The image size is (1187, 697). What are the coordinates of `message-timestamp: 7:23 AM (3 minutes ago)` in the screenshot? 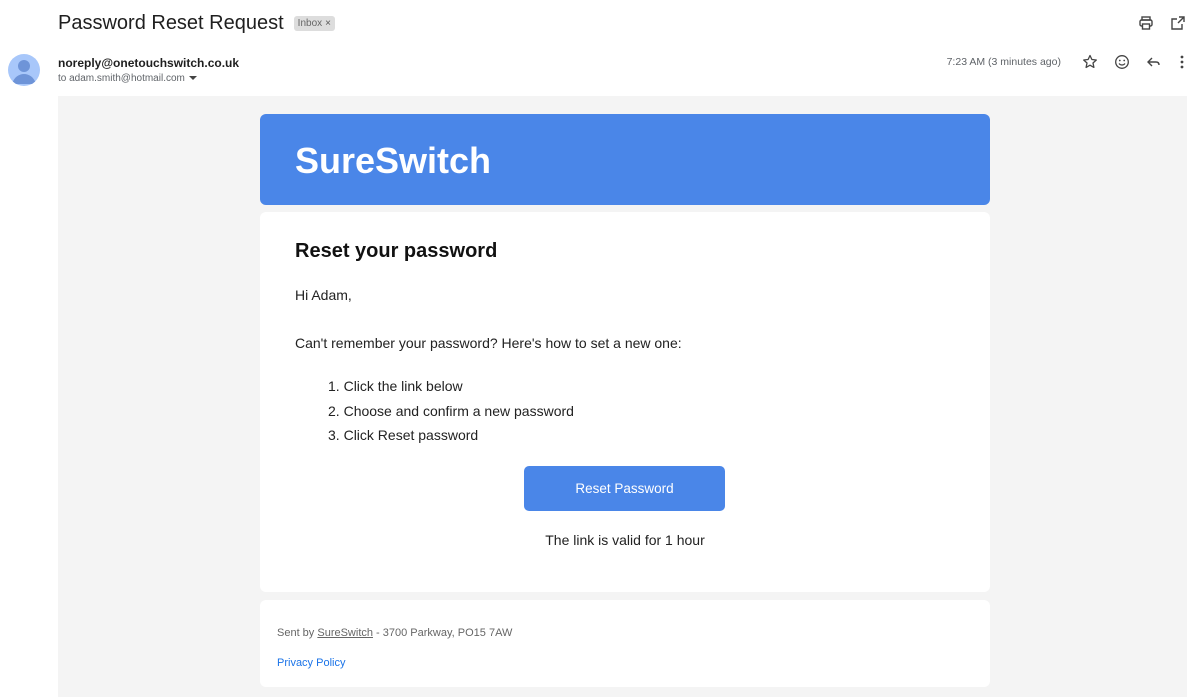 It's located at (1003, 62).